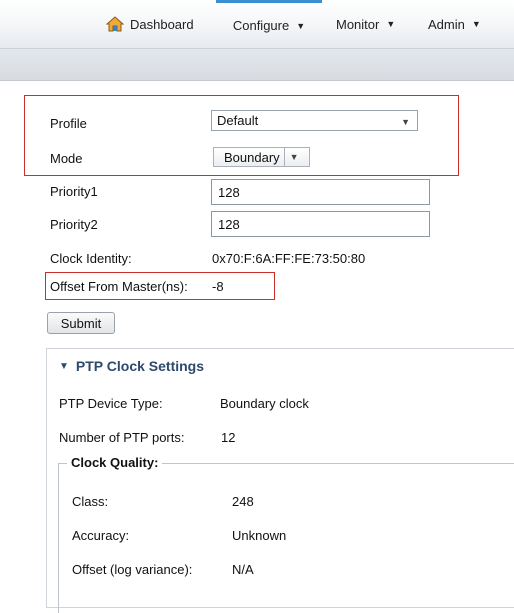 The height and width of the screenshot is (613, 514). Describe the element at coordinates (289, 258) in the screenshot. I see `clock-identity-value: 0x70:F:6A:FF:FE:73:50:80` at that location.